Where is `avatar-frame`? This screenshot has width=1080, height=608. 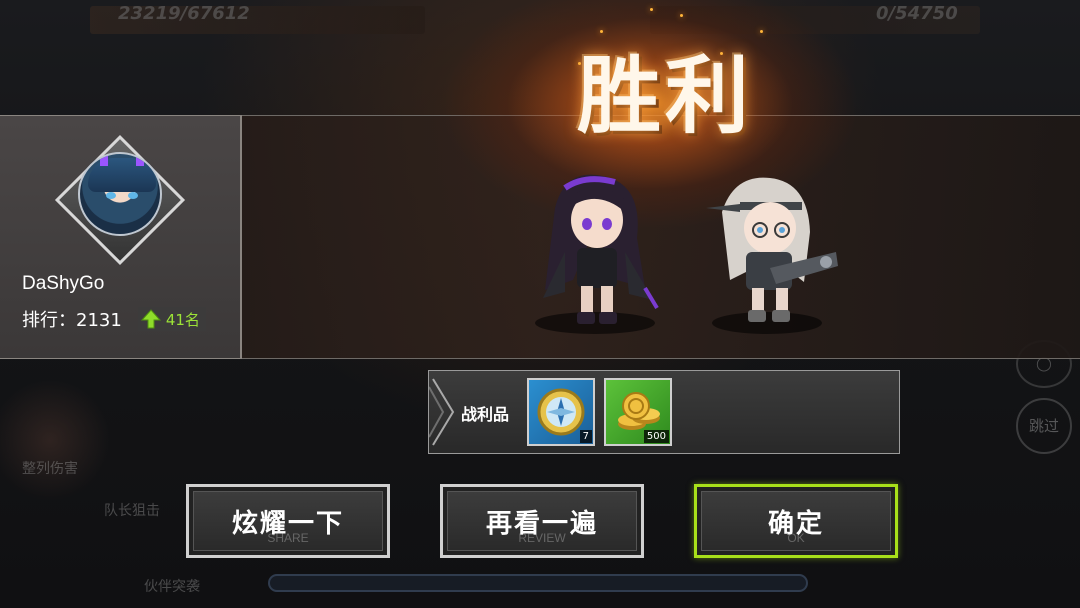
avatar-frame is located at coordinates (120, 200).